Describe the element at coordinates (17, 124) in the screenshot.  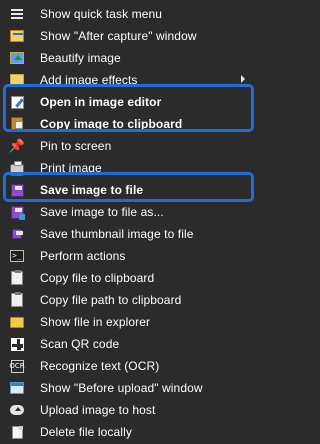
I see `copy-clipboard-icon` at that location.